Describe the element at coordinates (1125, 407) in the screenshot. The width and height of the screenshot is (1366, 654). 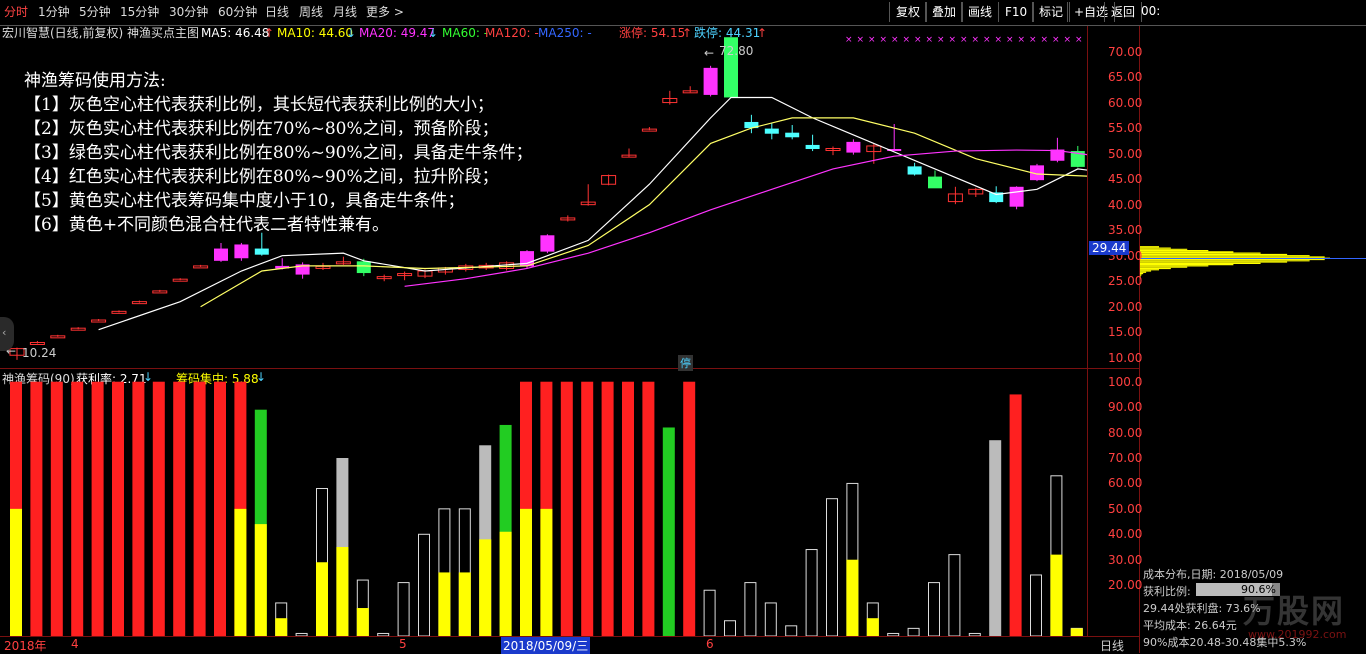
I see `indicator-tick-1: 90.00` at that location.